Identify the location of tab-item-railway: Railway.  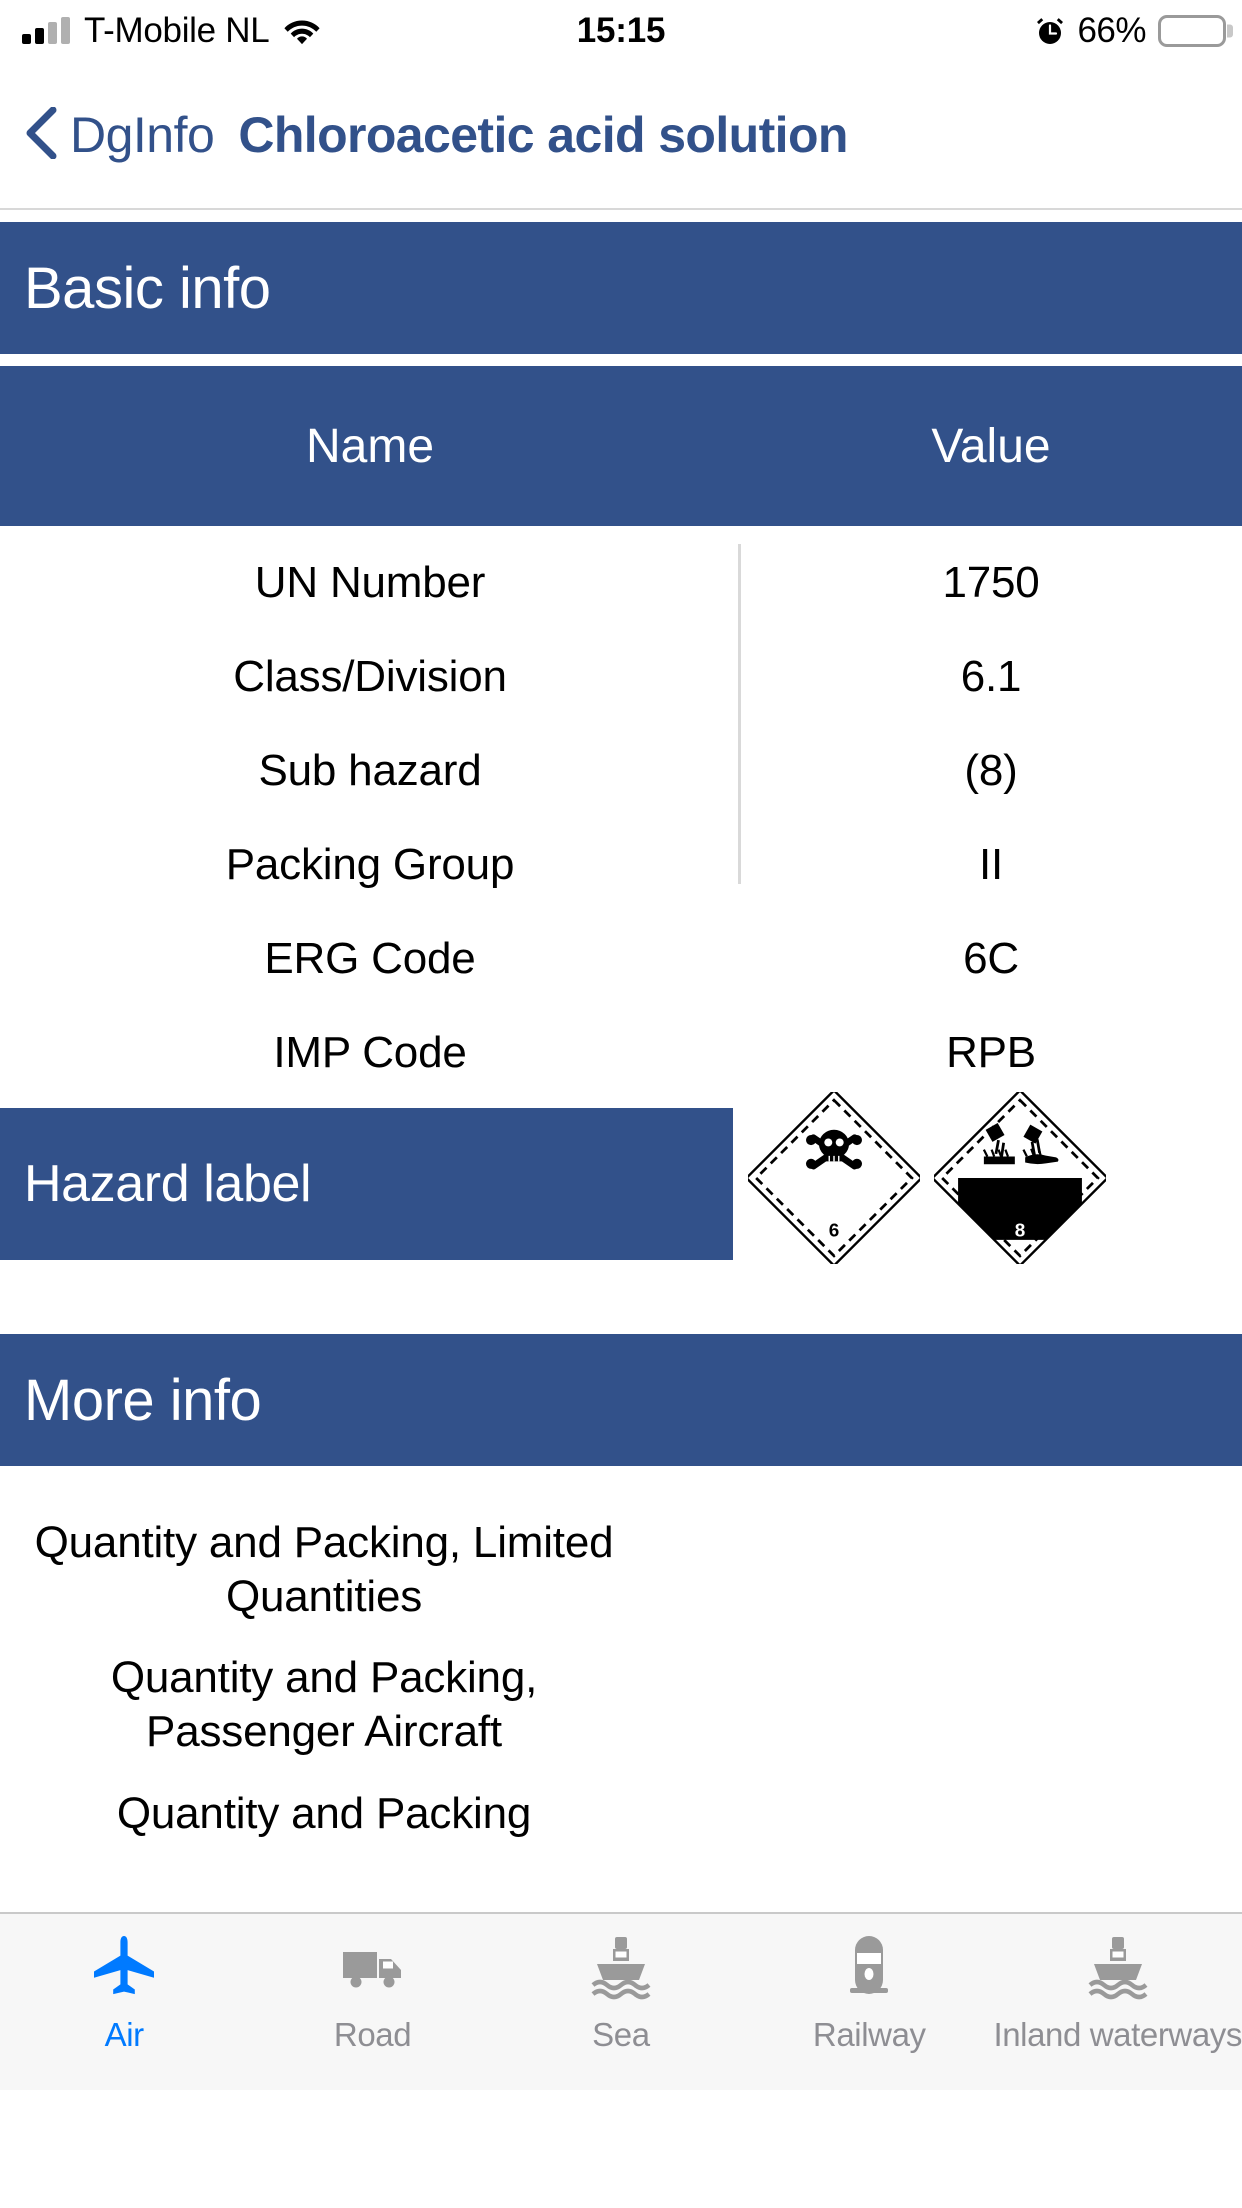
(869, 1993).